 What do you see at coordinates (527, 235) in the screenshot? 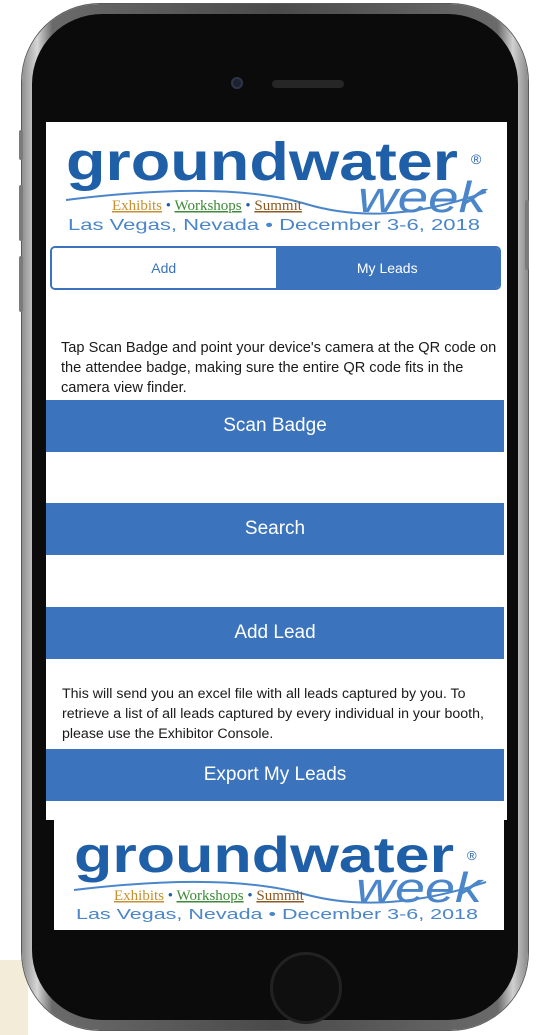
I see `power-button` at bounding box center [527, 235].